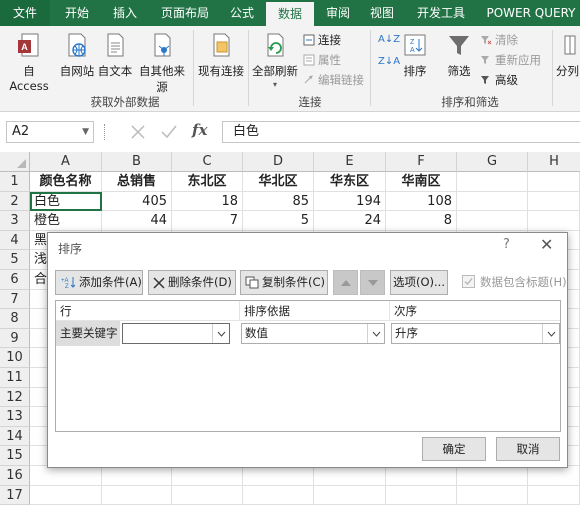 The image size is (580, 505). I want to click on grid-cell: 橙色, so click(66, 221).